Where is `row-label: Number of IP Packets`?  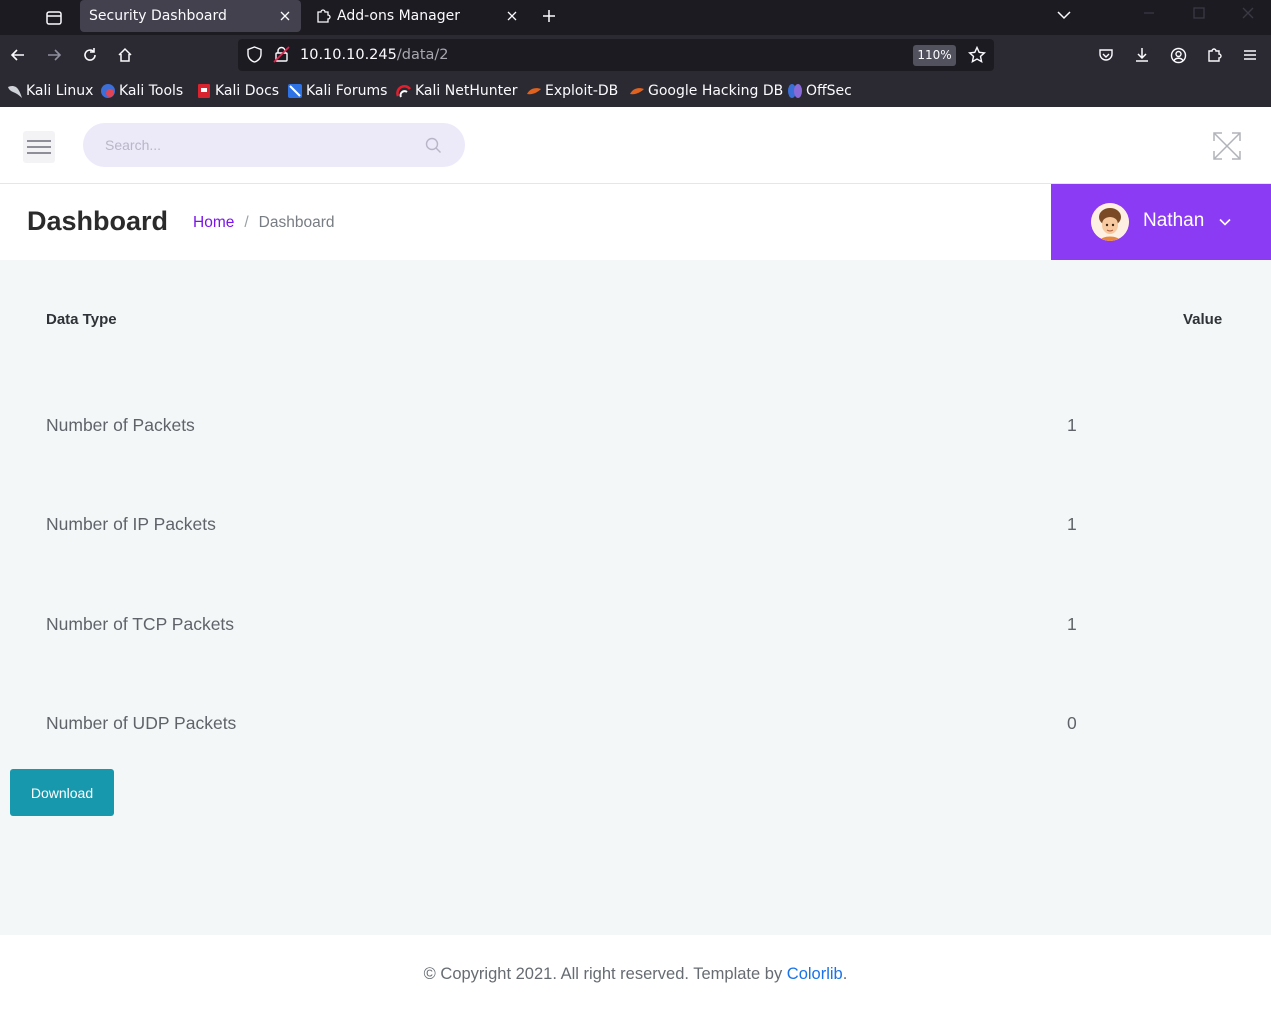 row-label: Number of IP Packets is located at coordinates (131, 524).